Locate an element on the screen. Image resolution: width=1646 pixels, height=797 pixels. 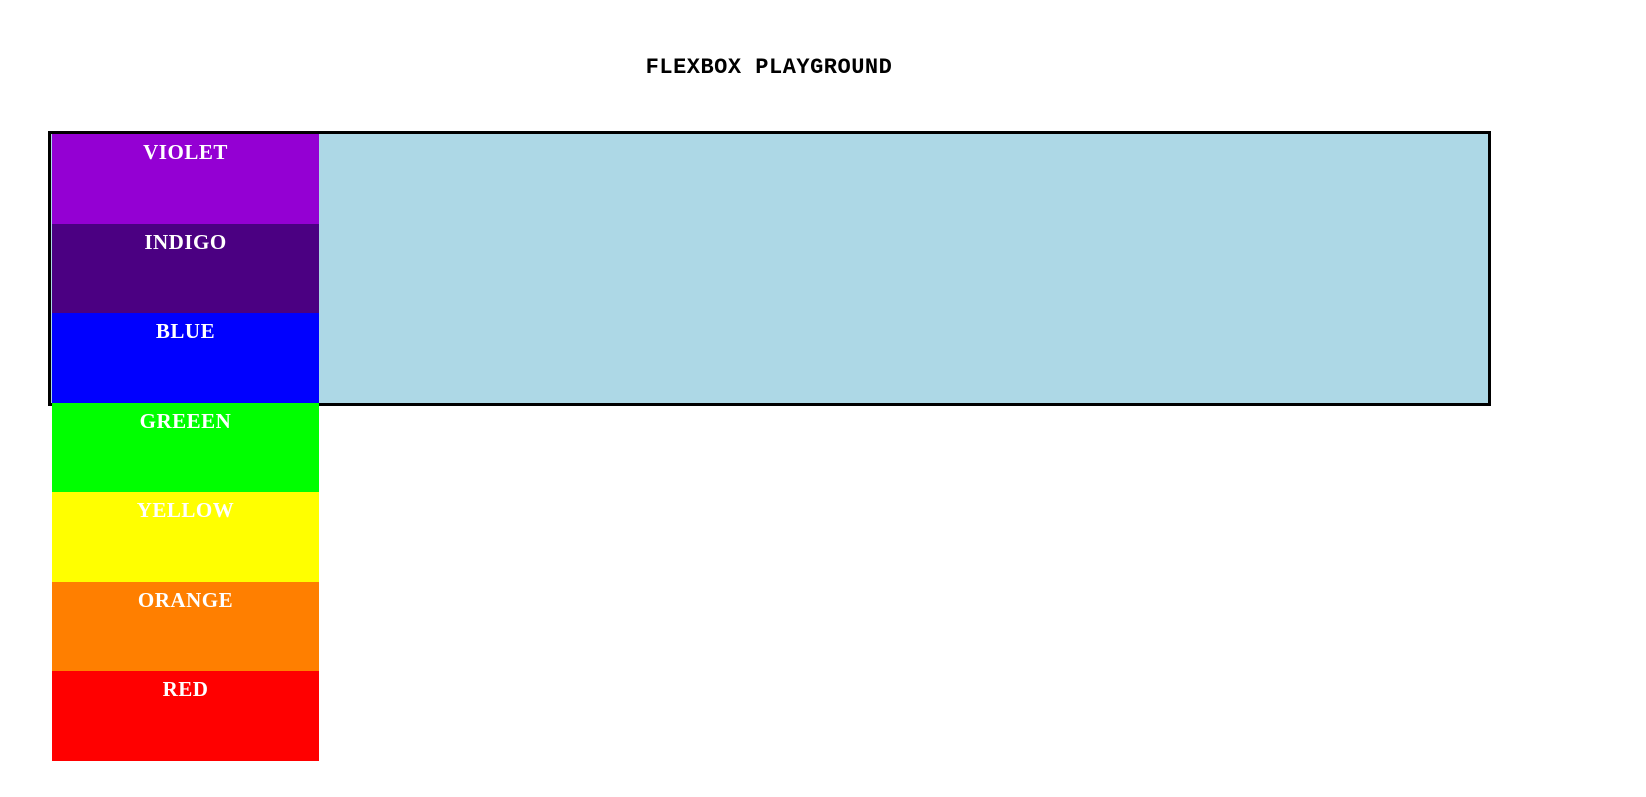
box-yellow: YELLOW is located at coordinates (185, 537).